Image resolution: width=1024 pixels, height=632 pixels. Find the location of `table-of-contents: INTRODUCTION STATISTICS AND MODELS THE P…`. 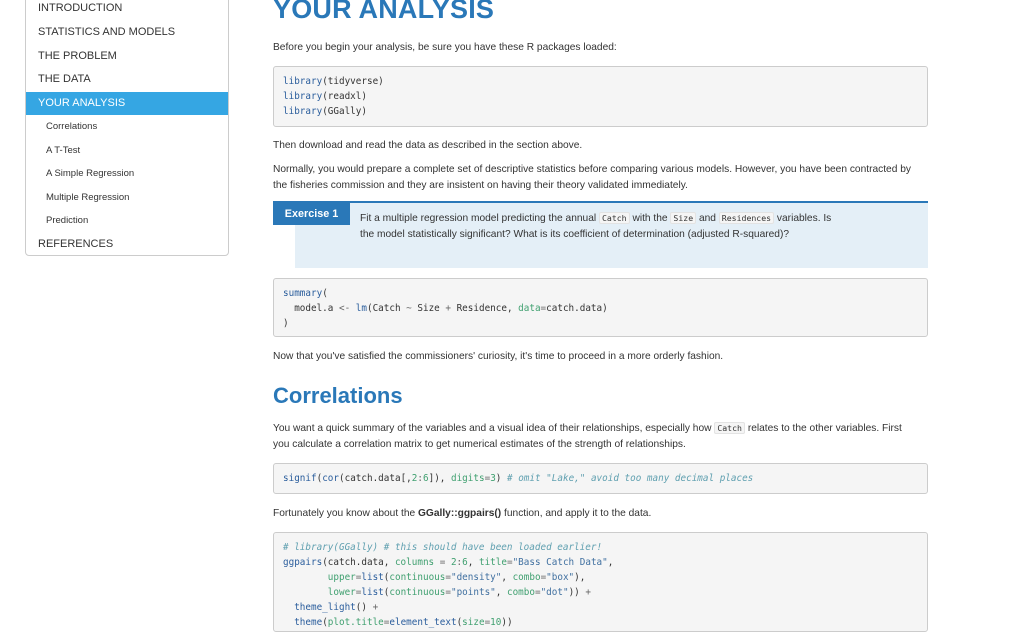

table-of-contents: INTRODUCTION STATISTICS AND MODELS THE P… is located at coordinates (127, 128).